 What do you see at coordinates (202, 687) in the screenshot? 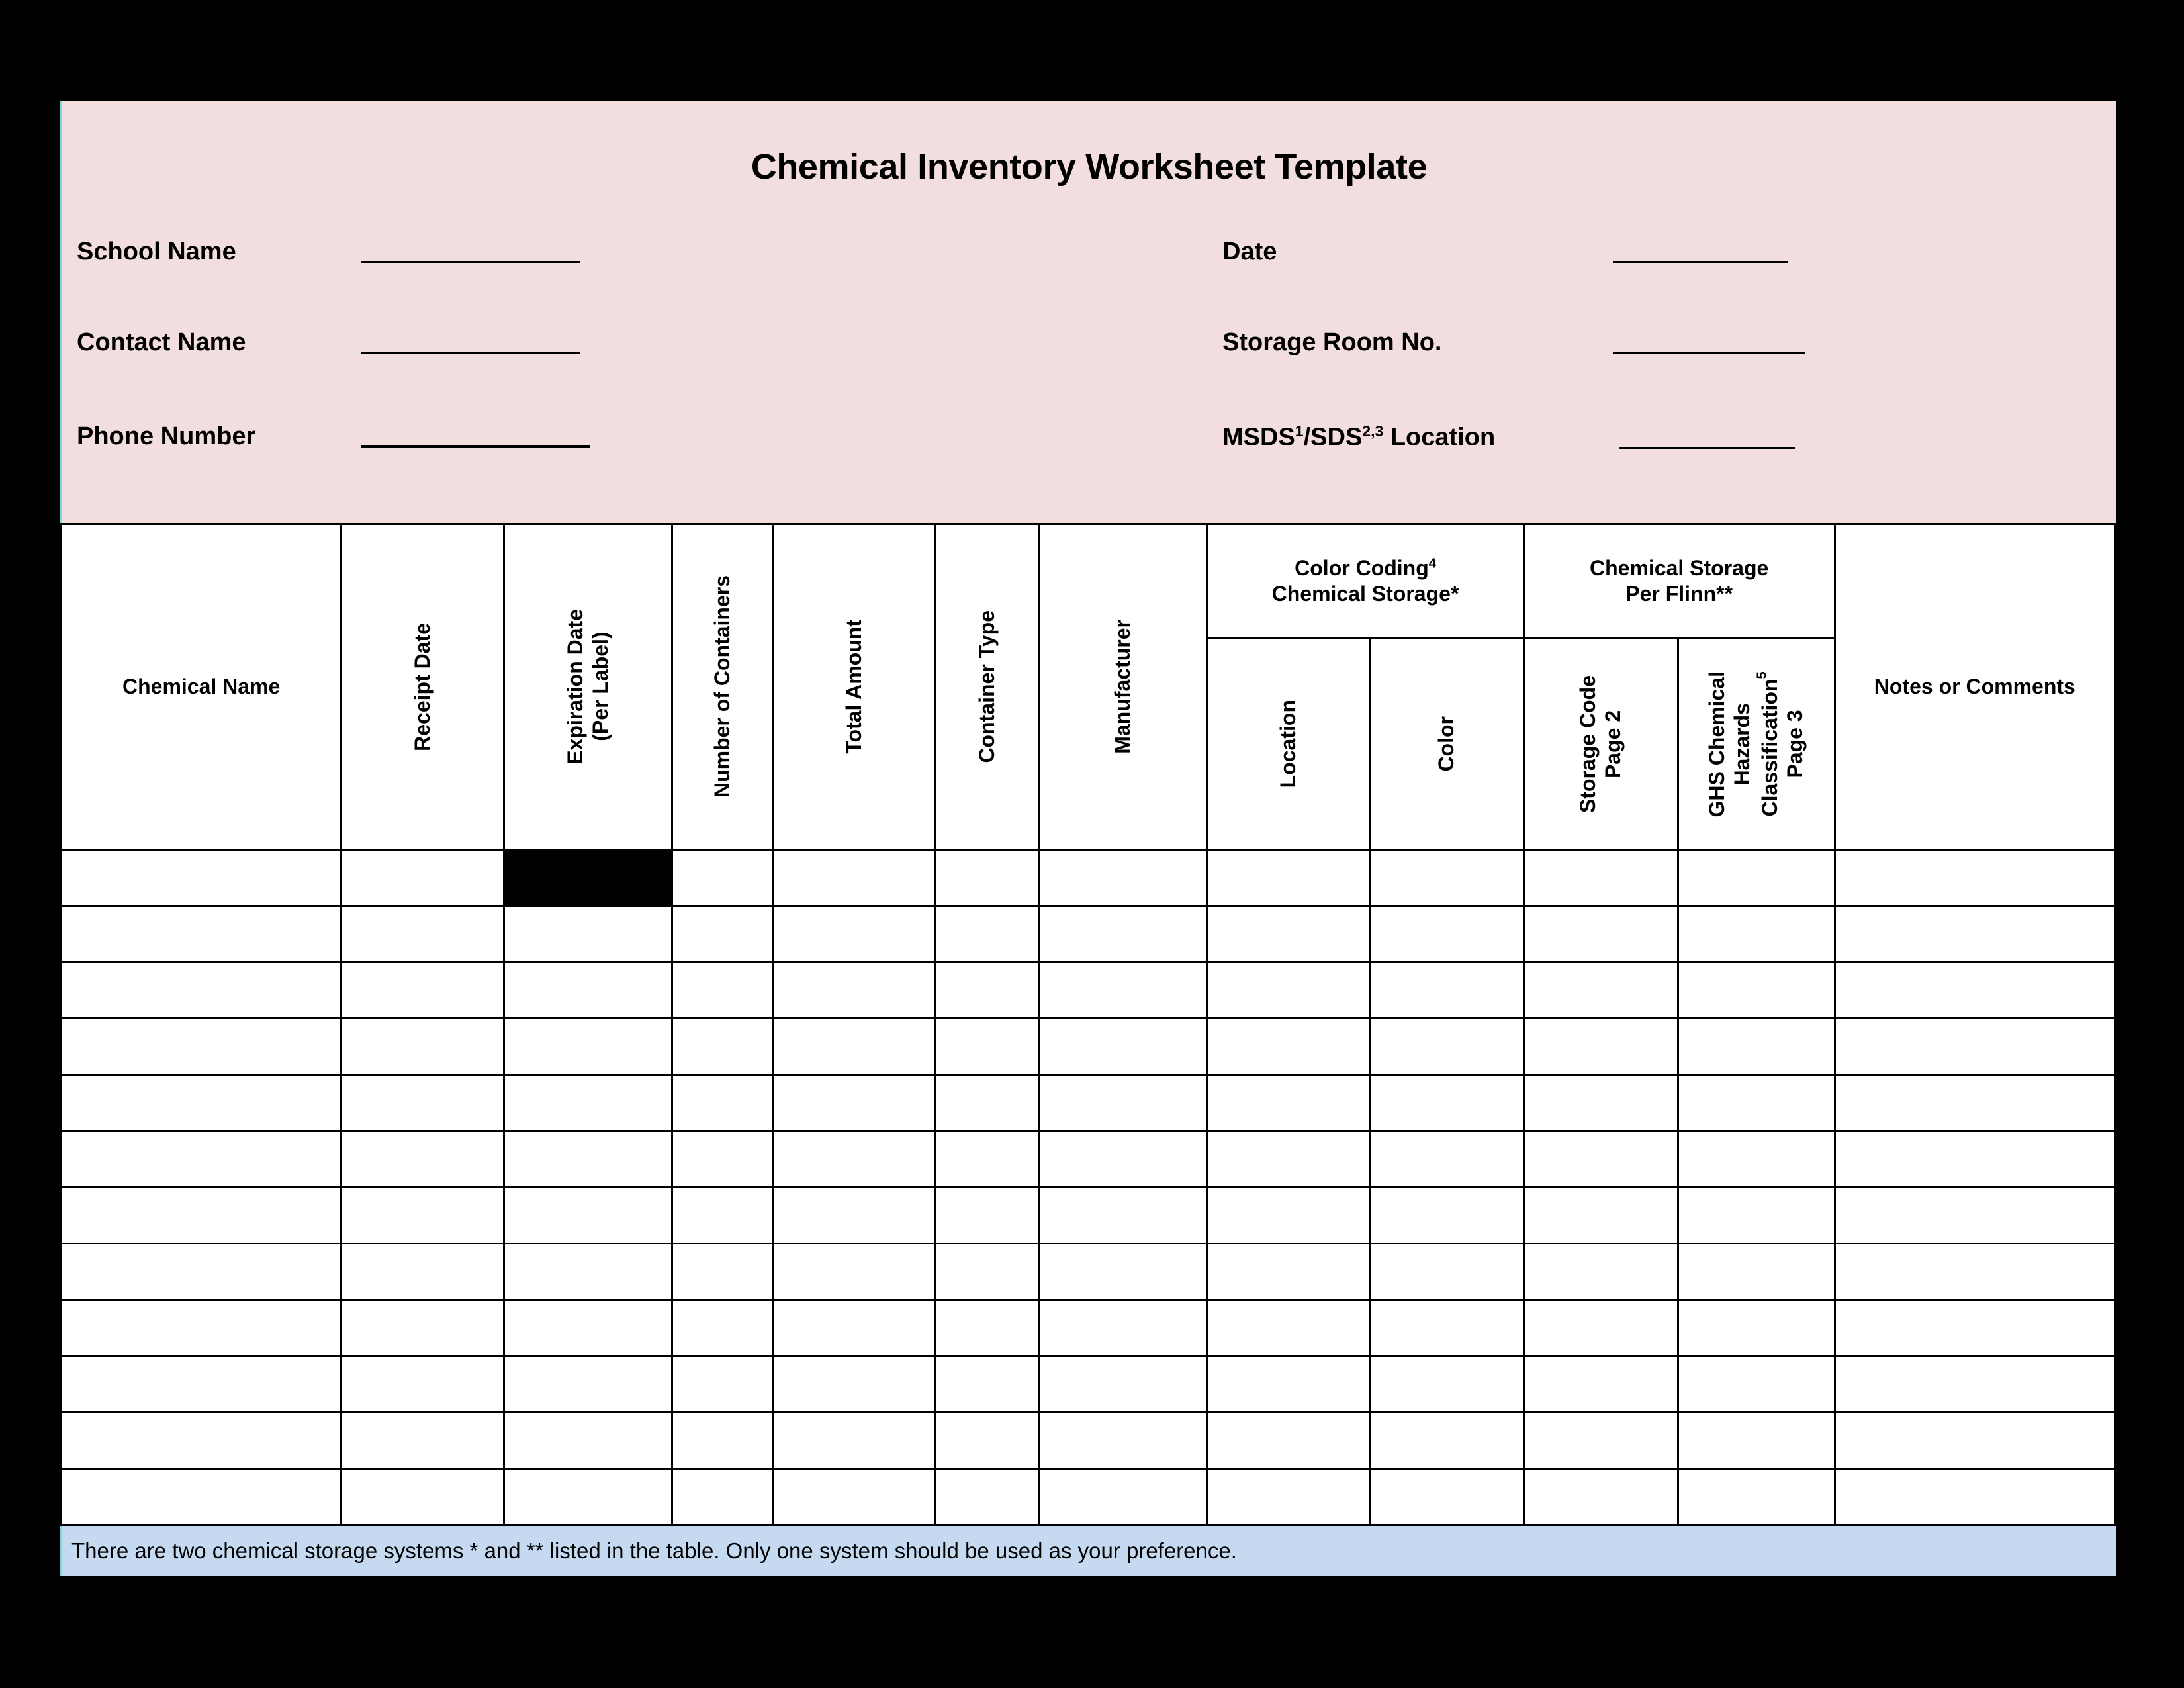
I see `column-header-chemical-name: Chemical Name` at bounding box center [202, 687].